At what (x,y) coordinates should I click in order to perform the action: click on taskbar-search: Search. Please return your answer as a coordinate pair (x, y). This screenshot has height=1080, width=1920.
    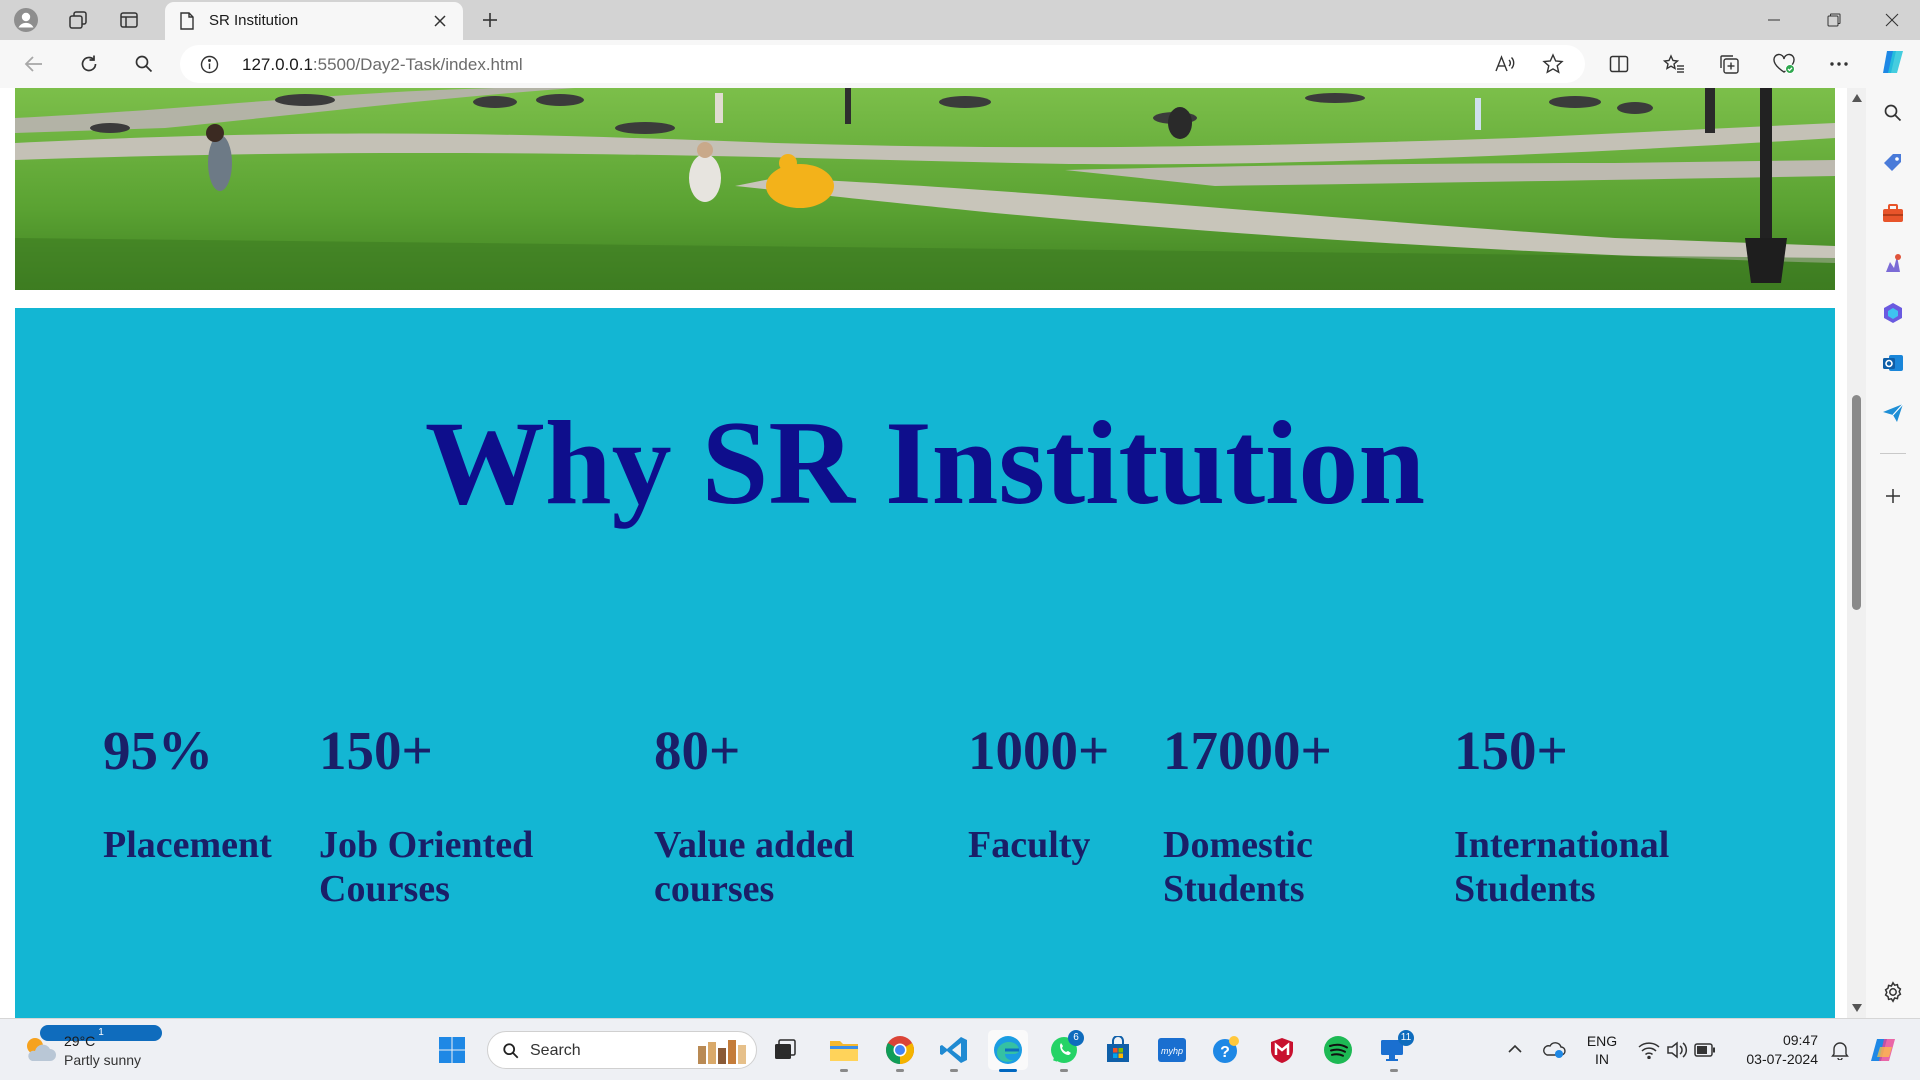
    Looking at the image, I should click on (622, 1050).